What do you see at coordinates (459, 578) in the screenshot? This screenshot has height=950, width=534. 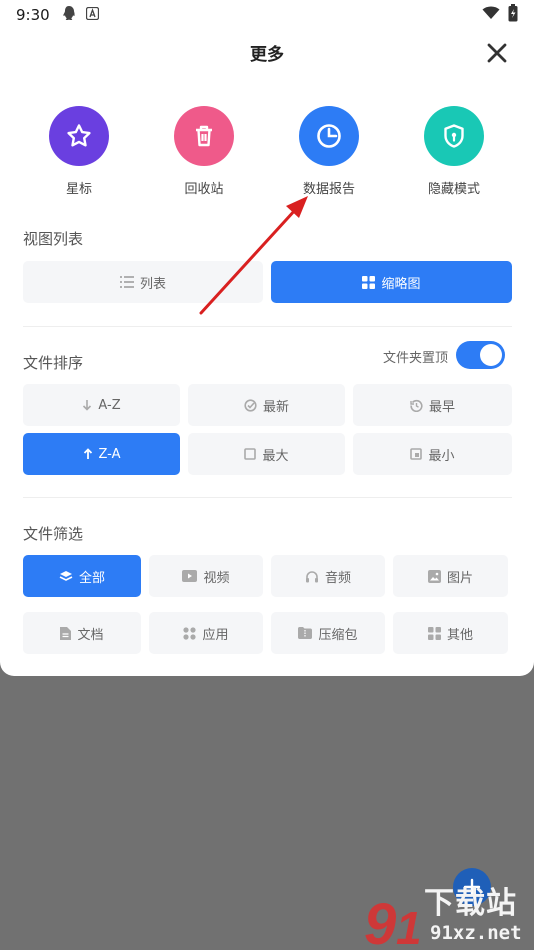 I see `filter-option-label: 图片` at bounding box center [459, 578].